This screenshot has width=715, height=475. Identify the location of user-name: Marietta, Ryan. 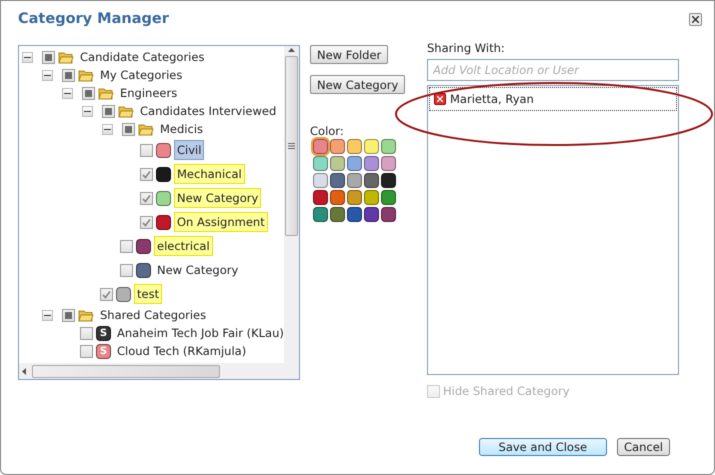
(492, 99).